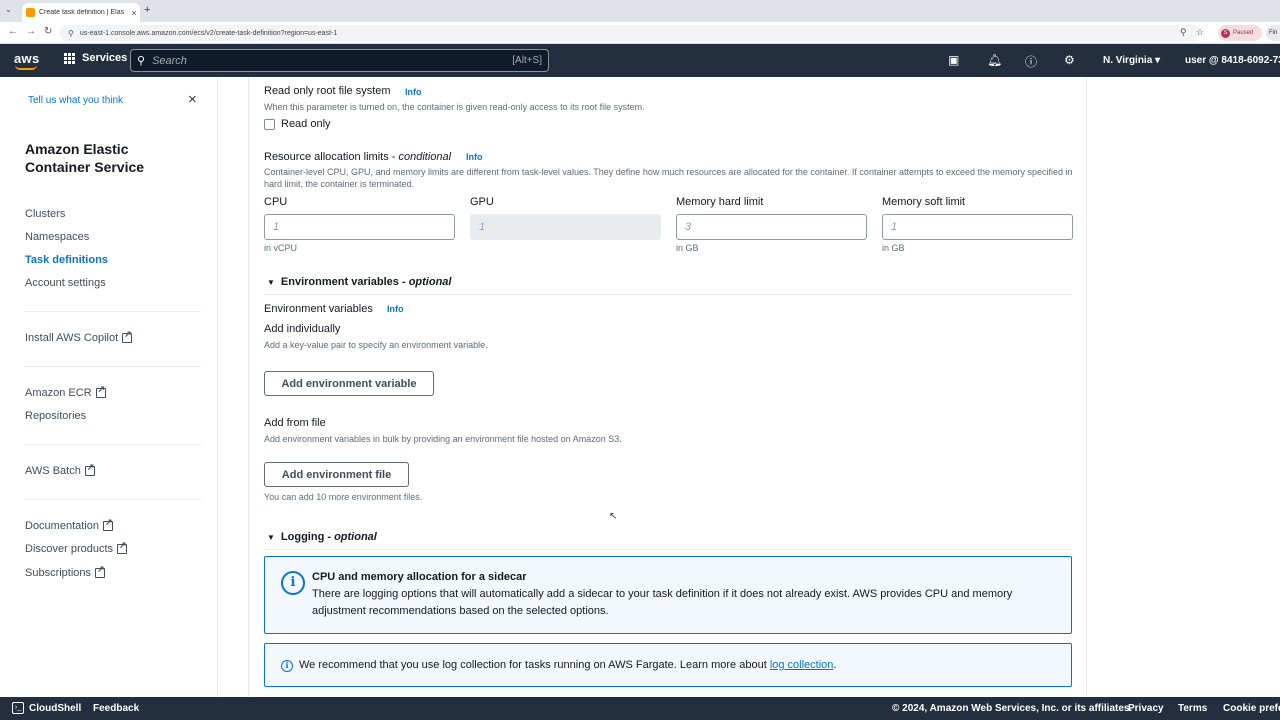  What do you see at coordinates (116, 708) in the screenshot?
I see `footer-feedback-button: Feedback` at bounding box center [116, 708].